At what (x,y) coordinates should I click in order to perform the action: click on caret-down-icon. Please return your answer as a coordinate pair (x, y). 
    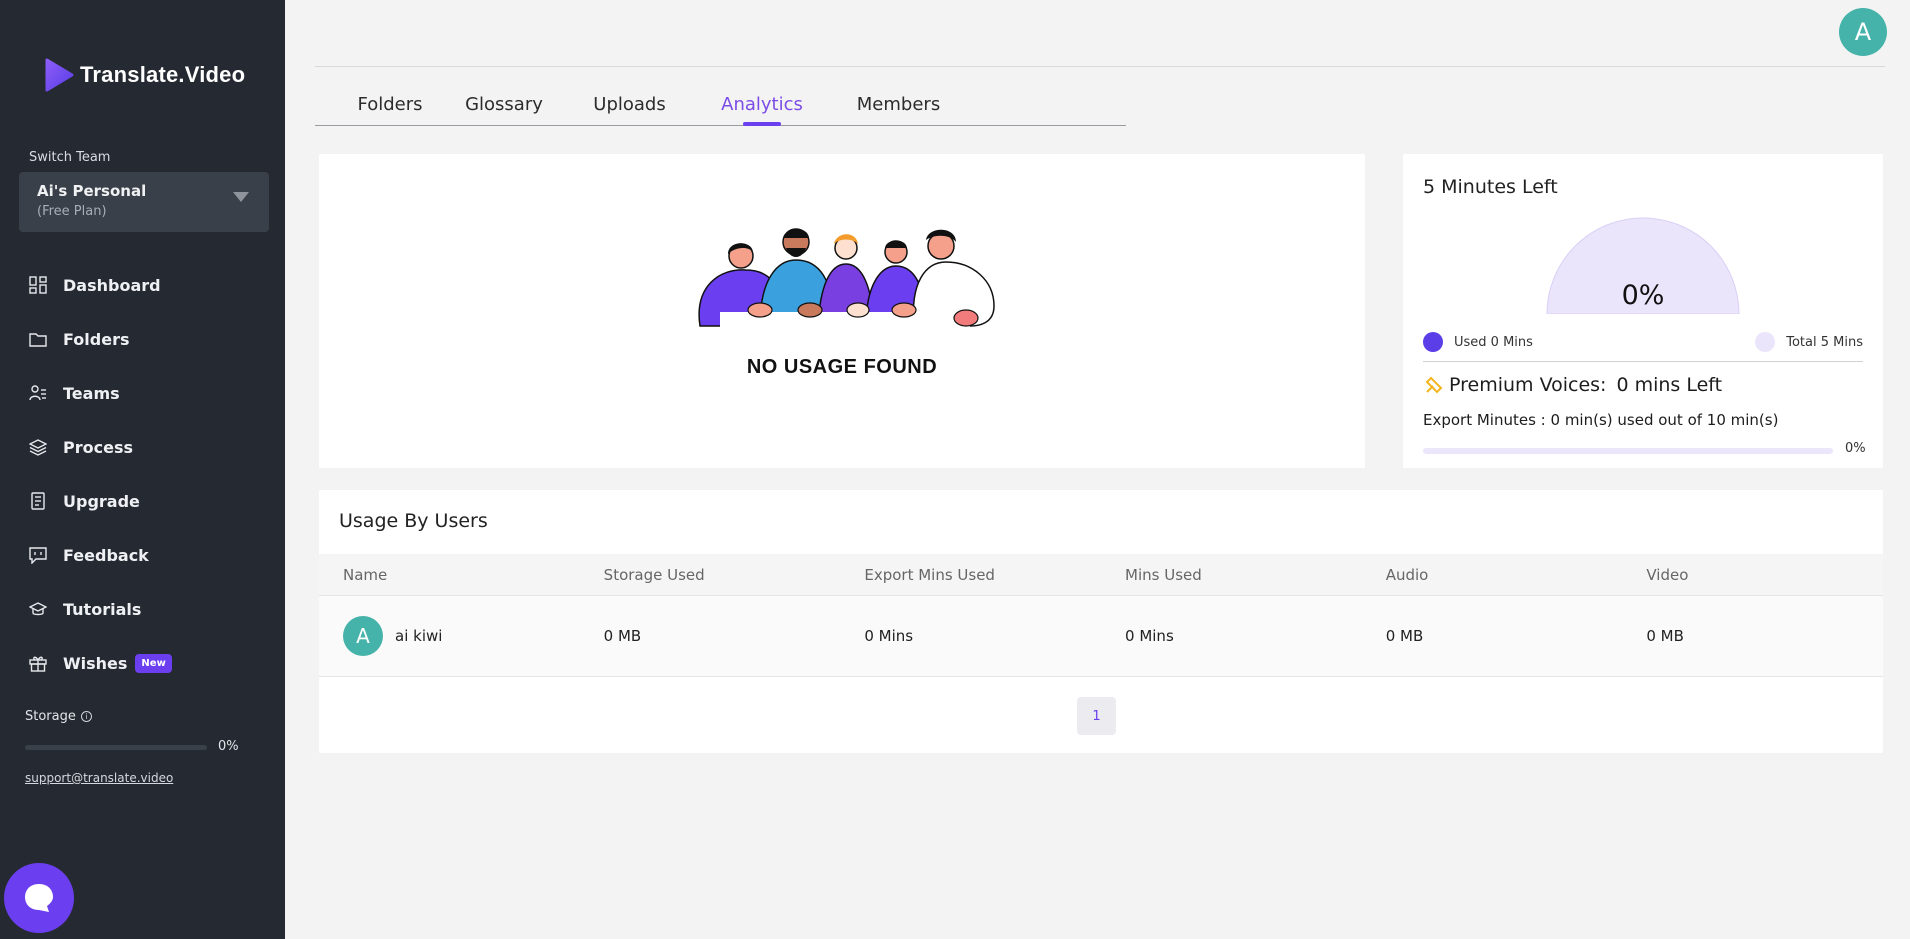
    Looking at the image, I should click on (241, 197).